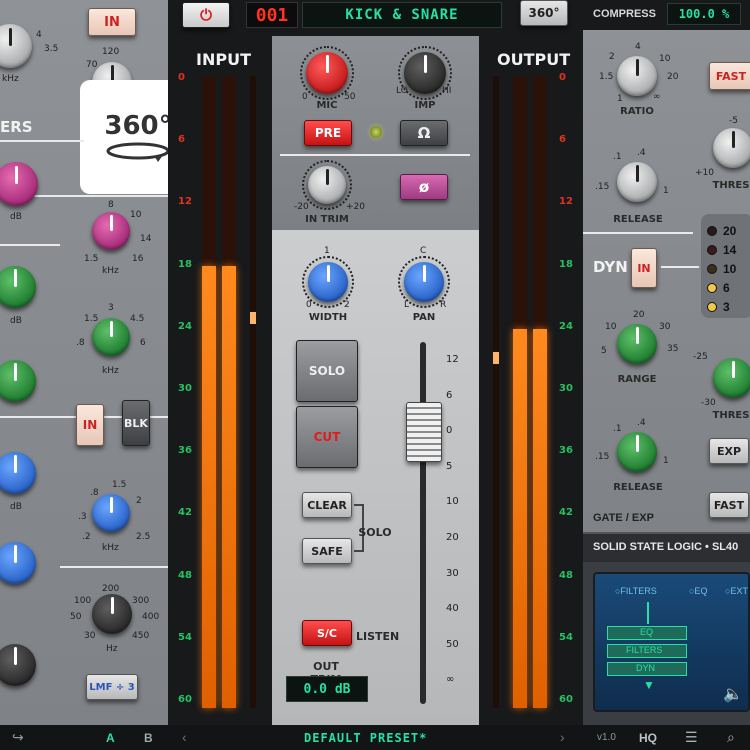 This screenshot has width=750, height=750. Describe the element at coordinates (327, 437) in the screenshot. I see `cut-button: CUT` at that location.